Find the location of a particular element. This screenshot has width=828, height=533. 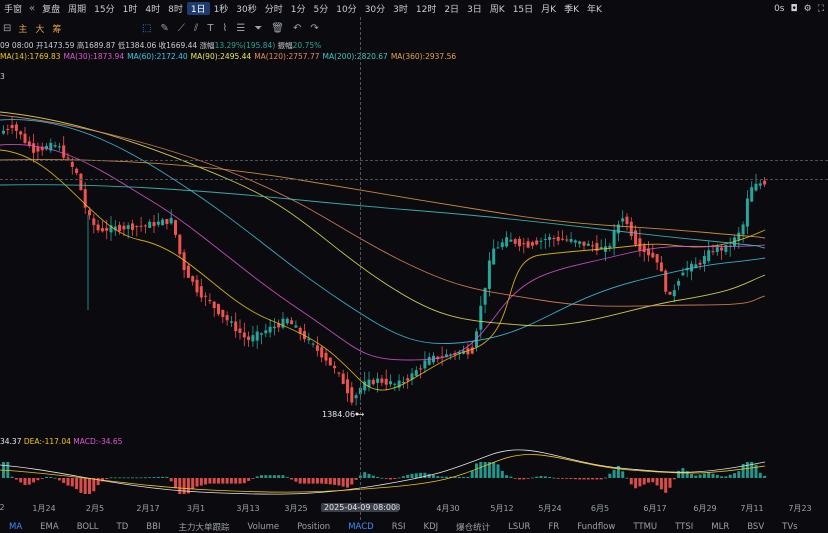

x-tick-label: 7月11 is located at coordinates (752, 508).